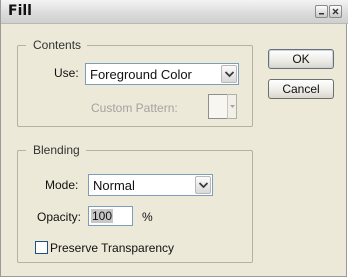  Describe the element at coordinates (147, 217) in the screenshot. I see `opacity-unit: %` at that location.